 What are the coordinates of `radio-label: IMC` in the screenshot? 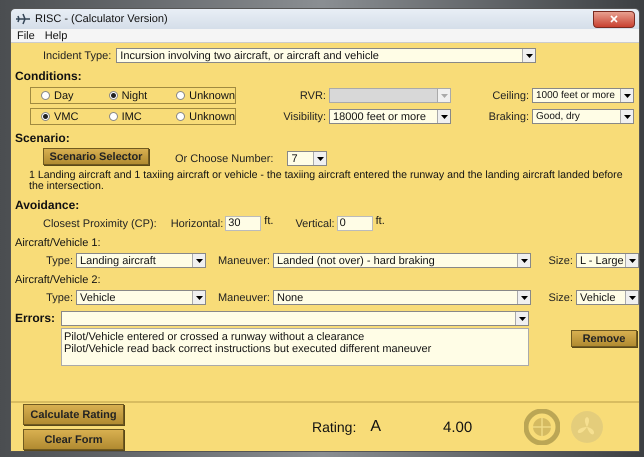 It's located at (132, 116).